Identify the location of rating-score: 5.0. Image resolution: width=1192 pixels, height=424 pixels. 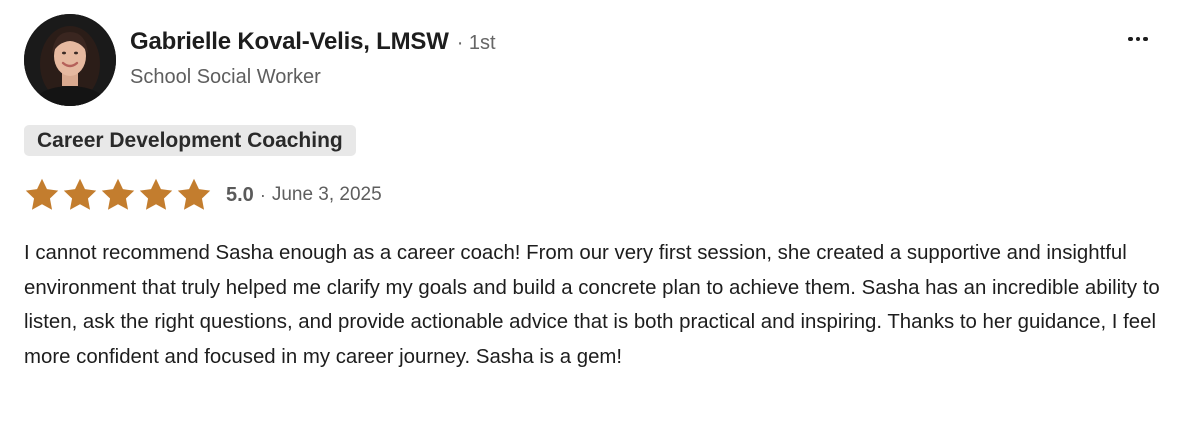
(240, 194).